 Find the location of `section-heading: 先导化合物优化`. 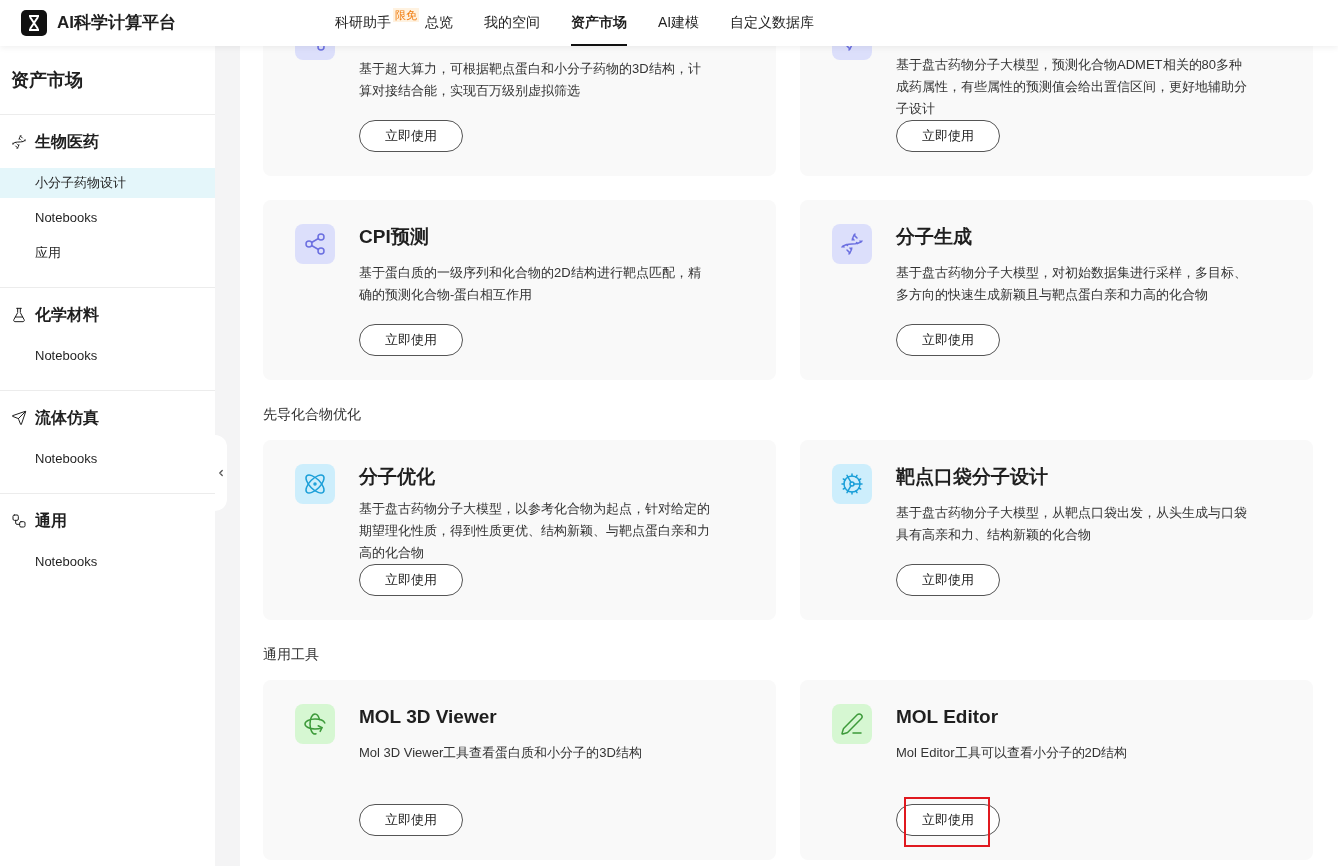

section-heading: 先导化合物优化 is located at coordinates (312, 414).